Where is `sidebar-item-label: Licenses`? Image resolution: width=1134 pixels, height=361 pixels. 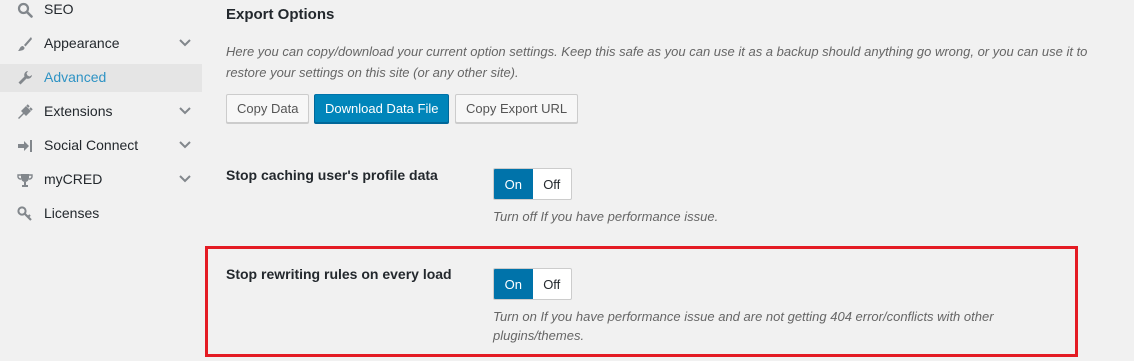
sidebar-item-label: Licenses is located at coordinates (72, 213).